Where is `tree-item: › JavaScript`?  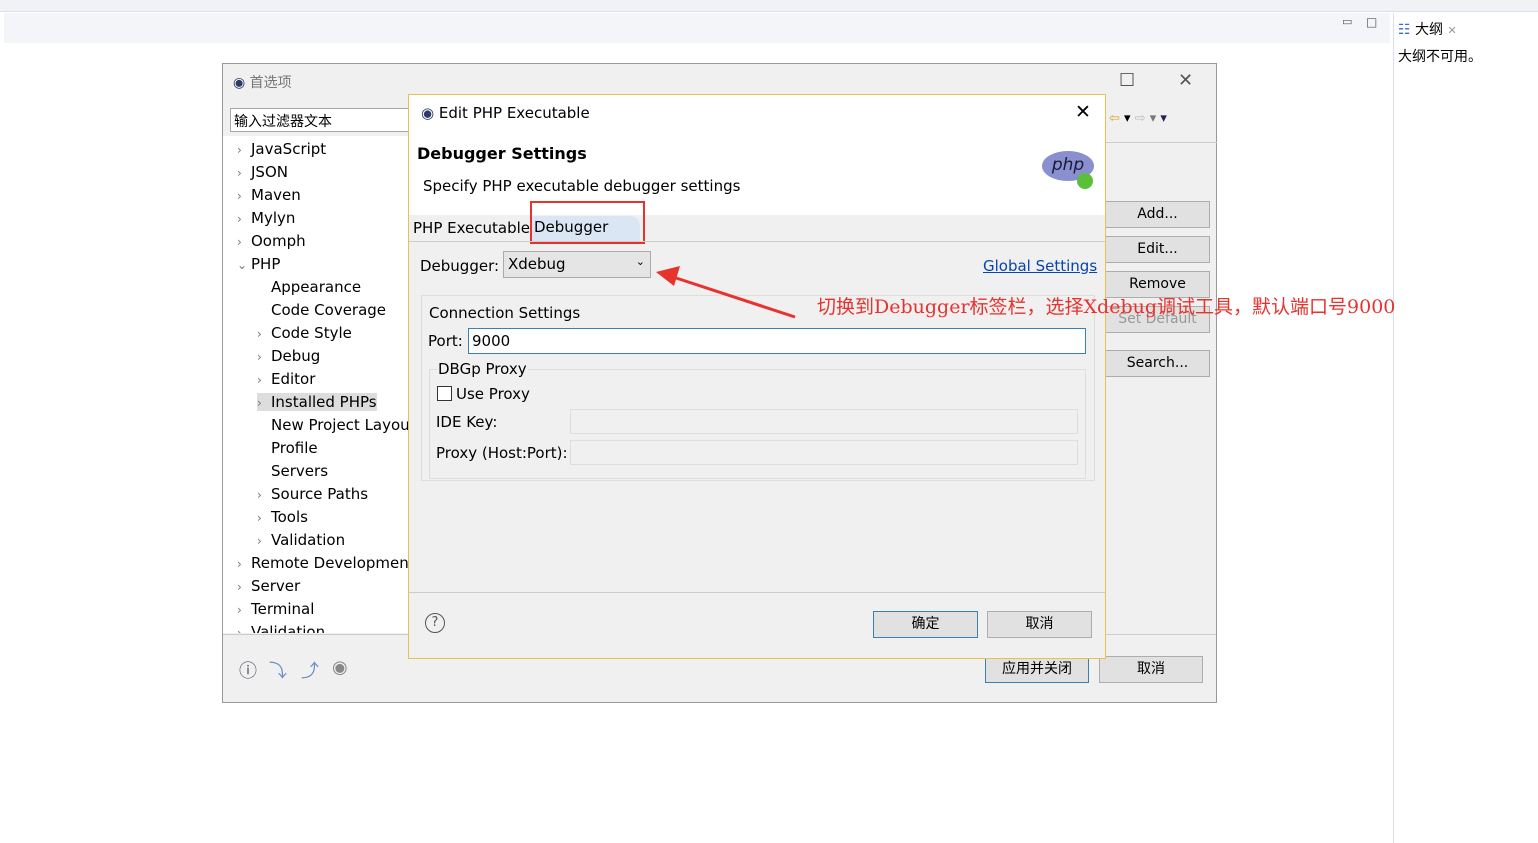 tree-item: › JavaScript is located at coordinates (281, 149).